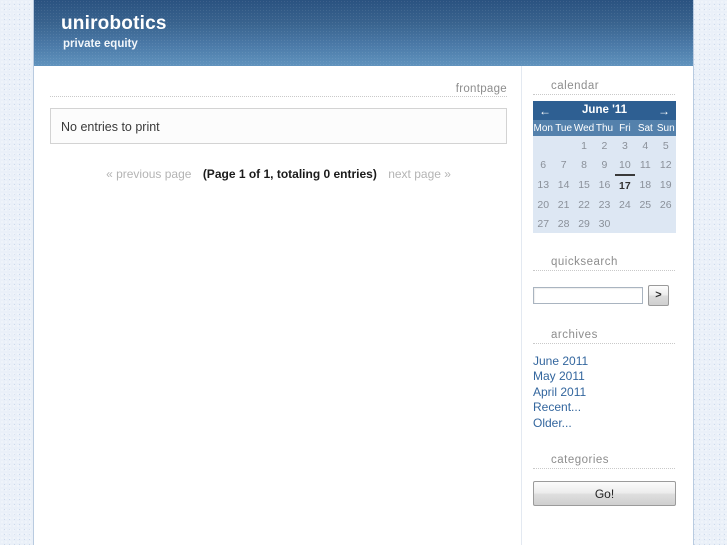 The image size is (727, 545). I want to click on calendar-day-9: 9, so click(604, 165).